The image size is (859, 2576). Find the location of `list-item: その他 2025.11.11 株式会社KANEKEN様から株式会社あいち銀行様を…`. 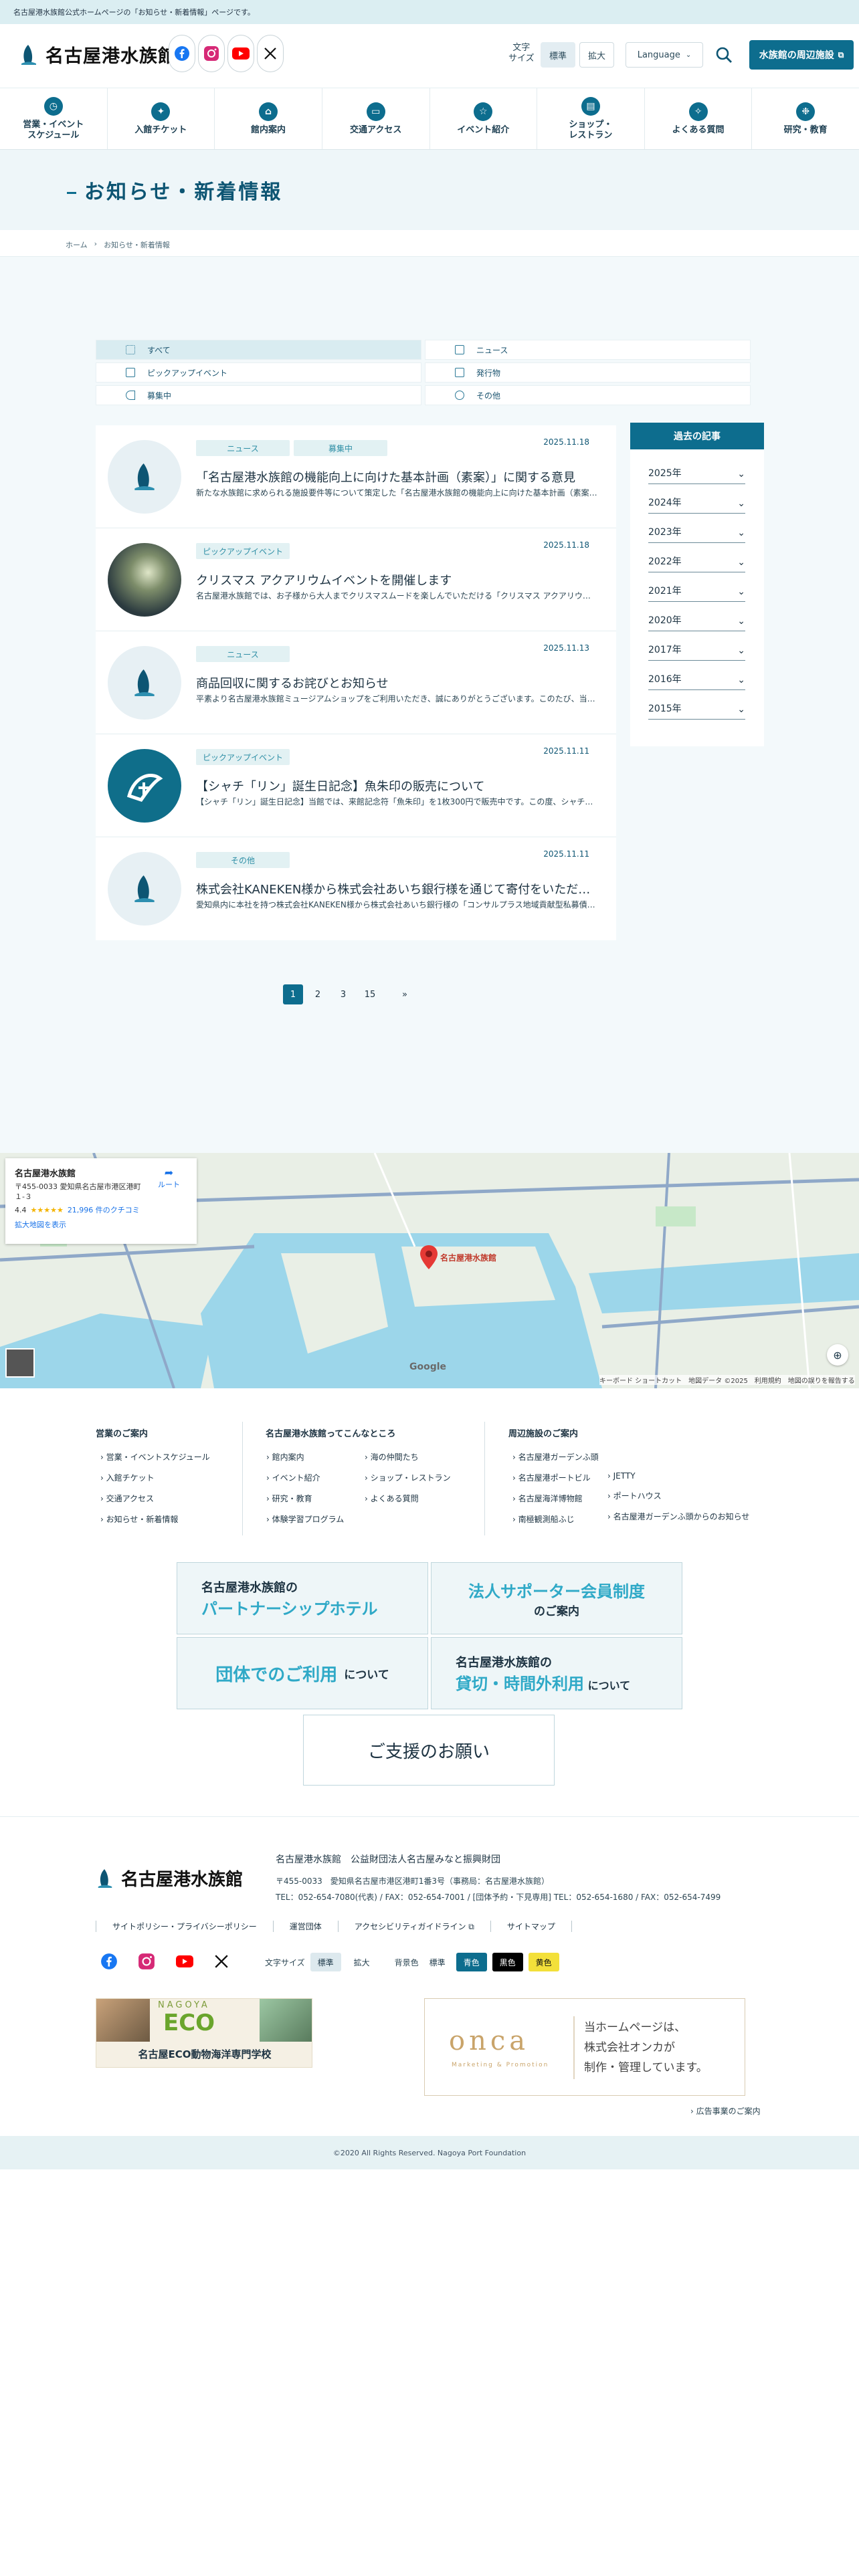

list-item: その他 2025.11.11 株式会社KANEKEN様から株式会社あいち銀行様を… is located at coordinates (356, 888).